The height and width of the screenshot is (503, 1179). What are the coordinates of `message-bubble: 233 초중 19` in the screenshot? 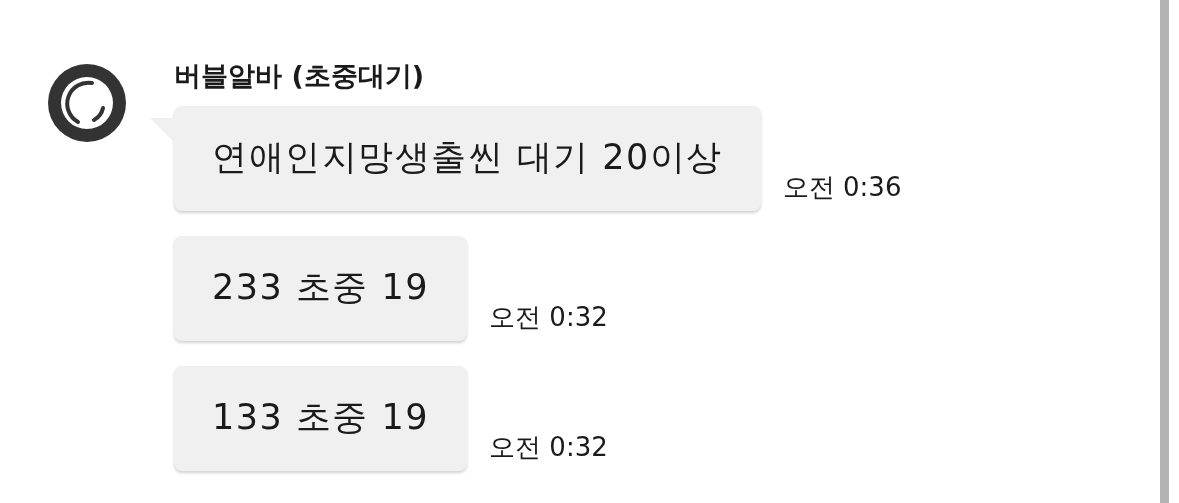 It's located at (321, 288).